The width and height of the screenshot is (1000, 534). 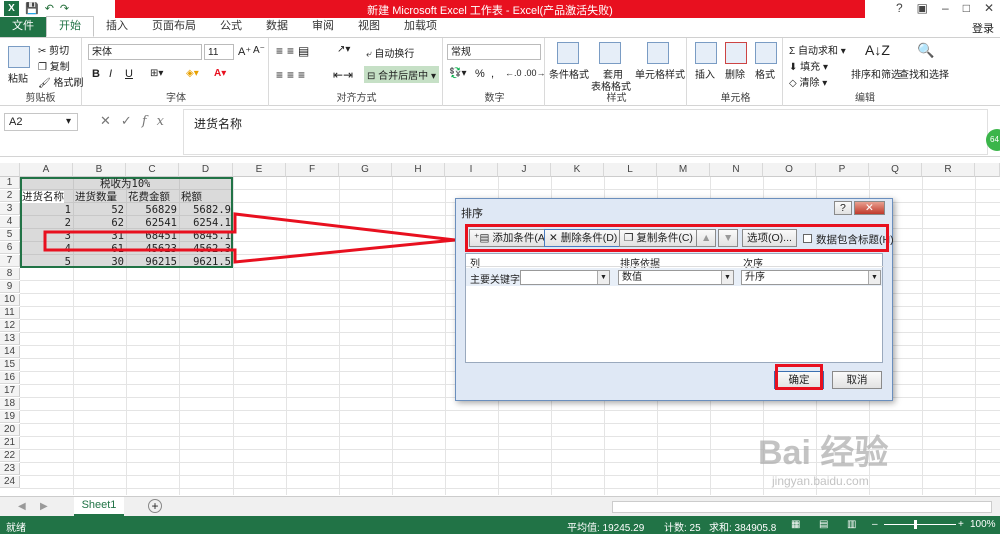 I want to click on col-header: B, so click(x=99, y=170).